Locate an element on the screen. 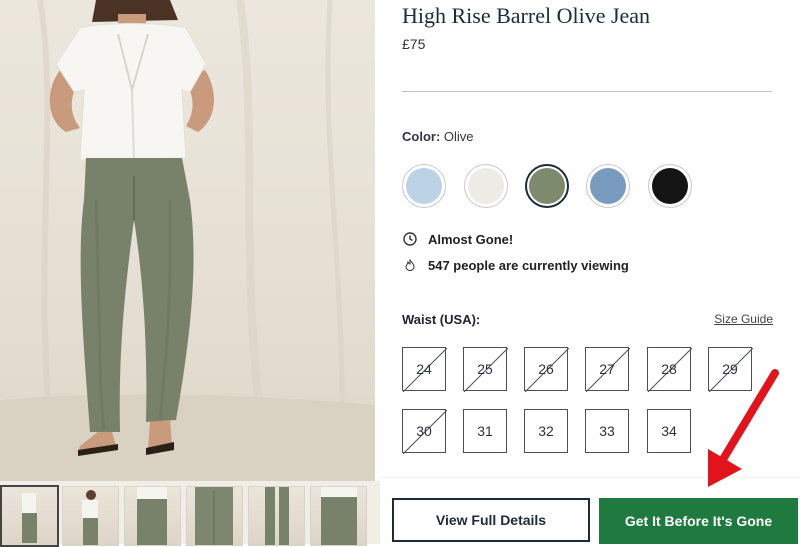  size-value: 27 is located at coordinates (607, 369).